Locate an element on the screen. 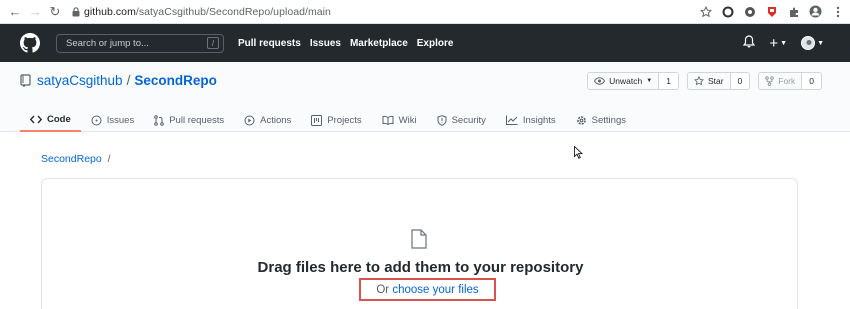 The height and width of the screenshot is (309, 850). tab-label: Projects is located at coordinates (344, 120).